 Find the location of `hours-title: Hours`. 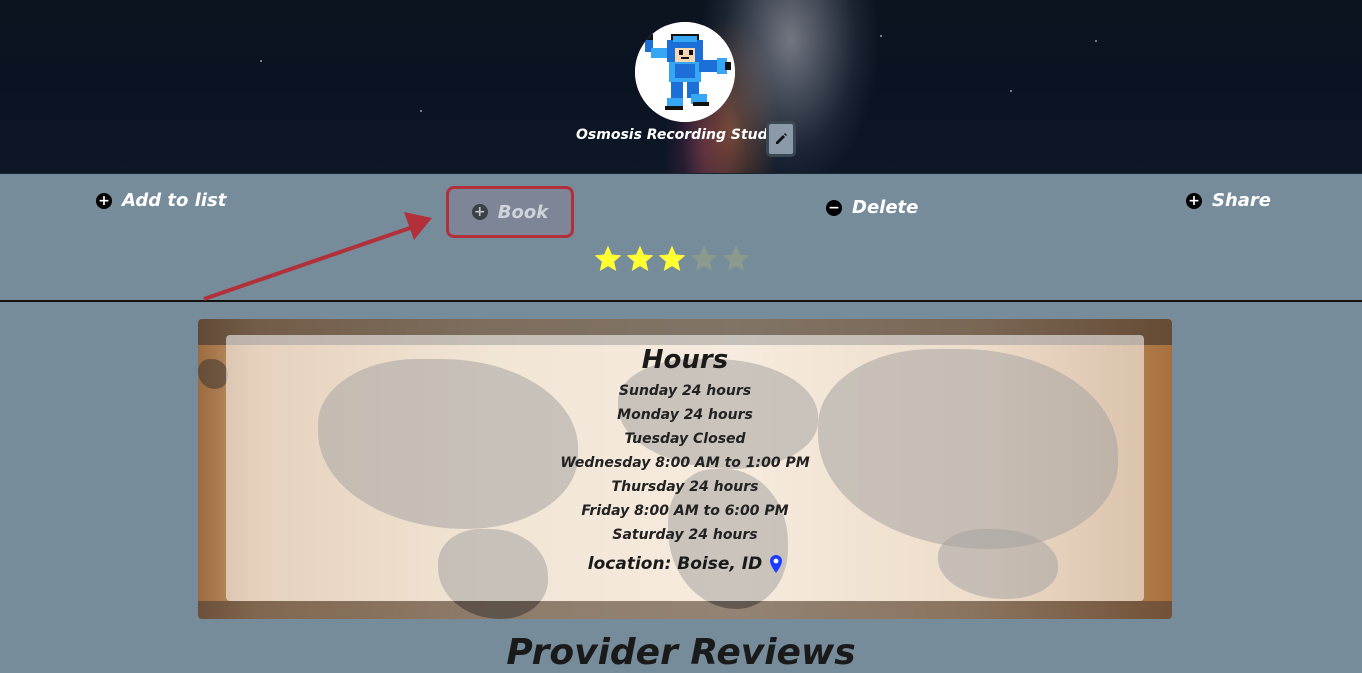

hours-title: Hours is located at coordinates (685, 360).